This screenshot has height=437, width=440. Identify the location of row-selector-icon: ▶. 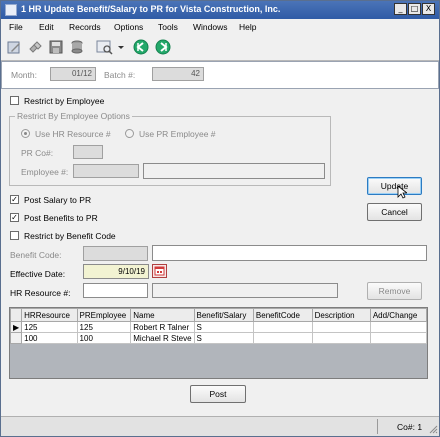
(16, 327).